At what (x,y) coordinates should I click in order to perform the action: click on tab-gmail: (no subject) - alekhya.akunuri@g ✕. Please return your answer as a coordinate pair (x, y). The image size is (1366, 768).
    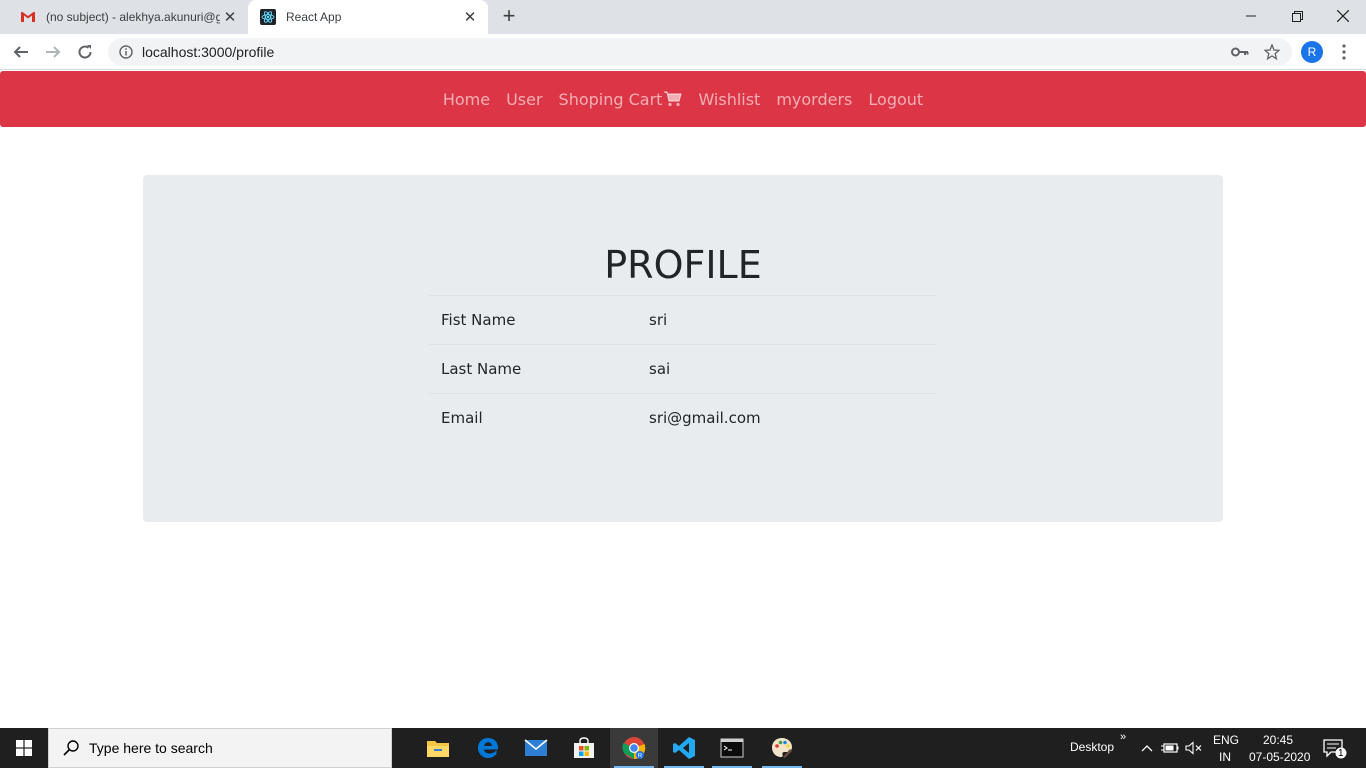
    Looking at the image, I should click on (128, 17).